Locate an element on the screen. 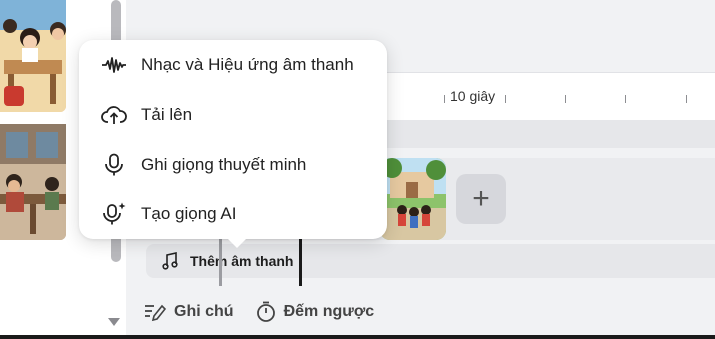 The height and width of the screenshot is (339, 715). school-yard-illustration is located at coordinates (413, 199).